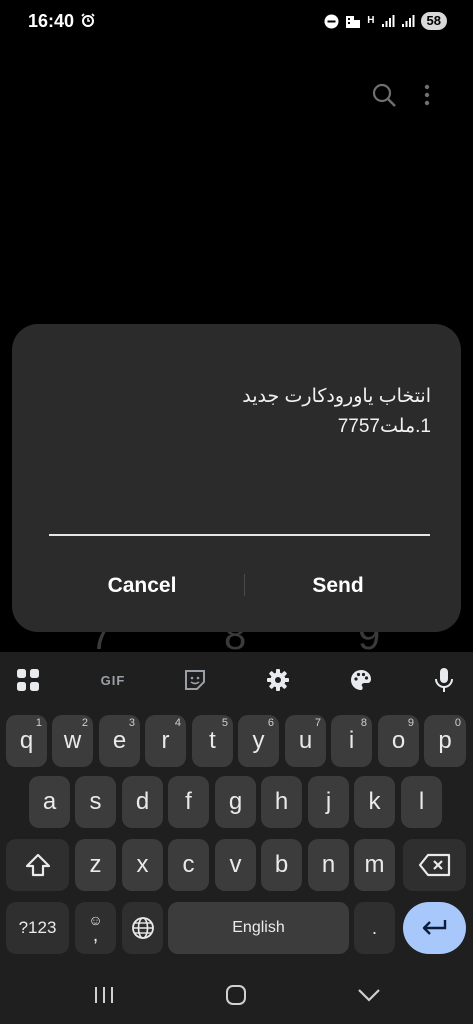  Describe the element at coordinates (398, 741) in the screenshot. I see `key-o: o9` at that location.